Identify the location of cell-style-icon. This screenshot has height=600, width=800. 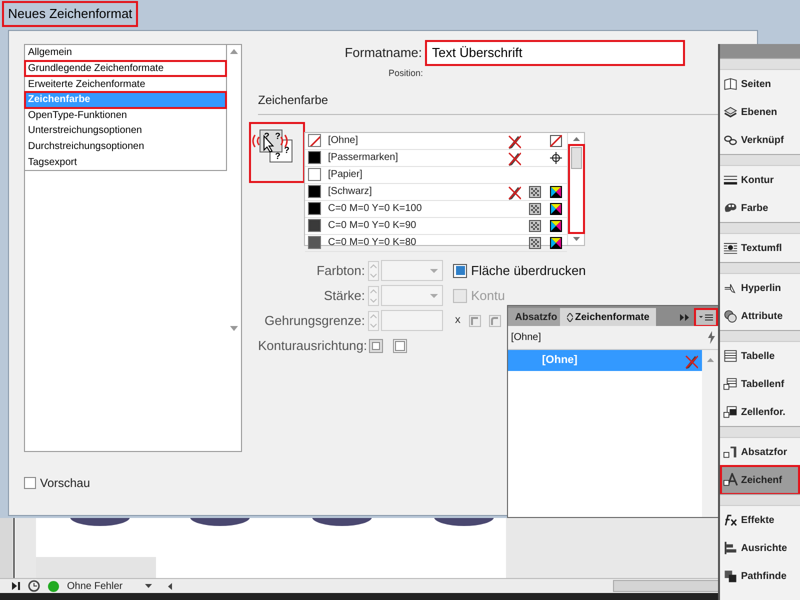
(730, 412).